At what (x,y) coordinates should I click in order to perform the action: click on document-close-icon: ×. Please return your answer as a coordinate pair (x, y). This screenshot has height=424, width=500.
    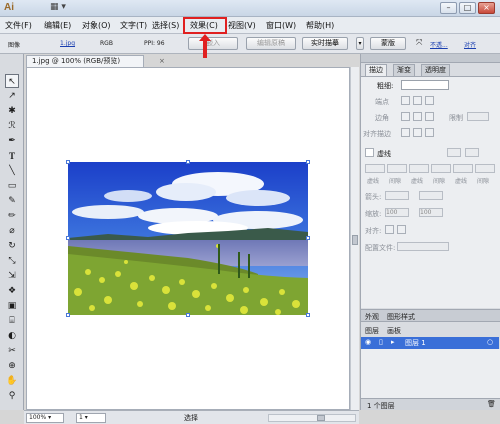
    Looking at the image, I should click on (162, 61).